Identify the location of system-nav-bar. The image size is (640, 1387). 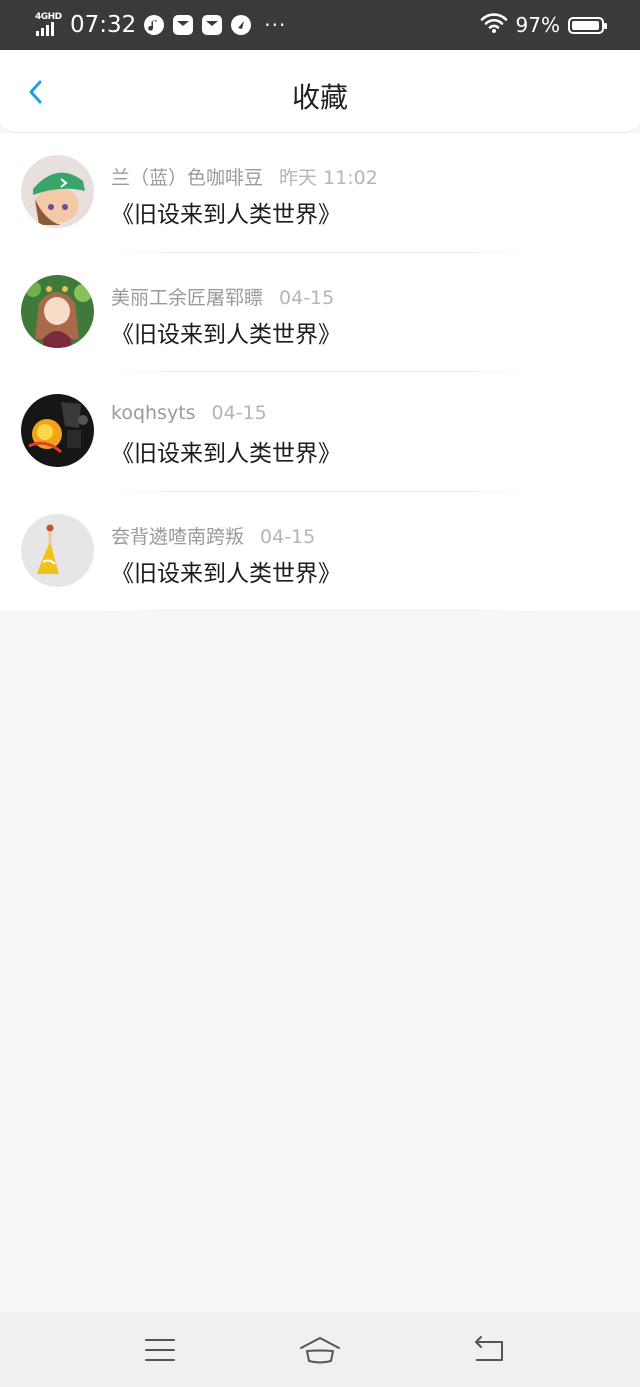
(320, 1349).